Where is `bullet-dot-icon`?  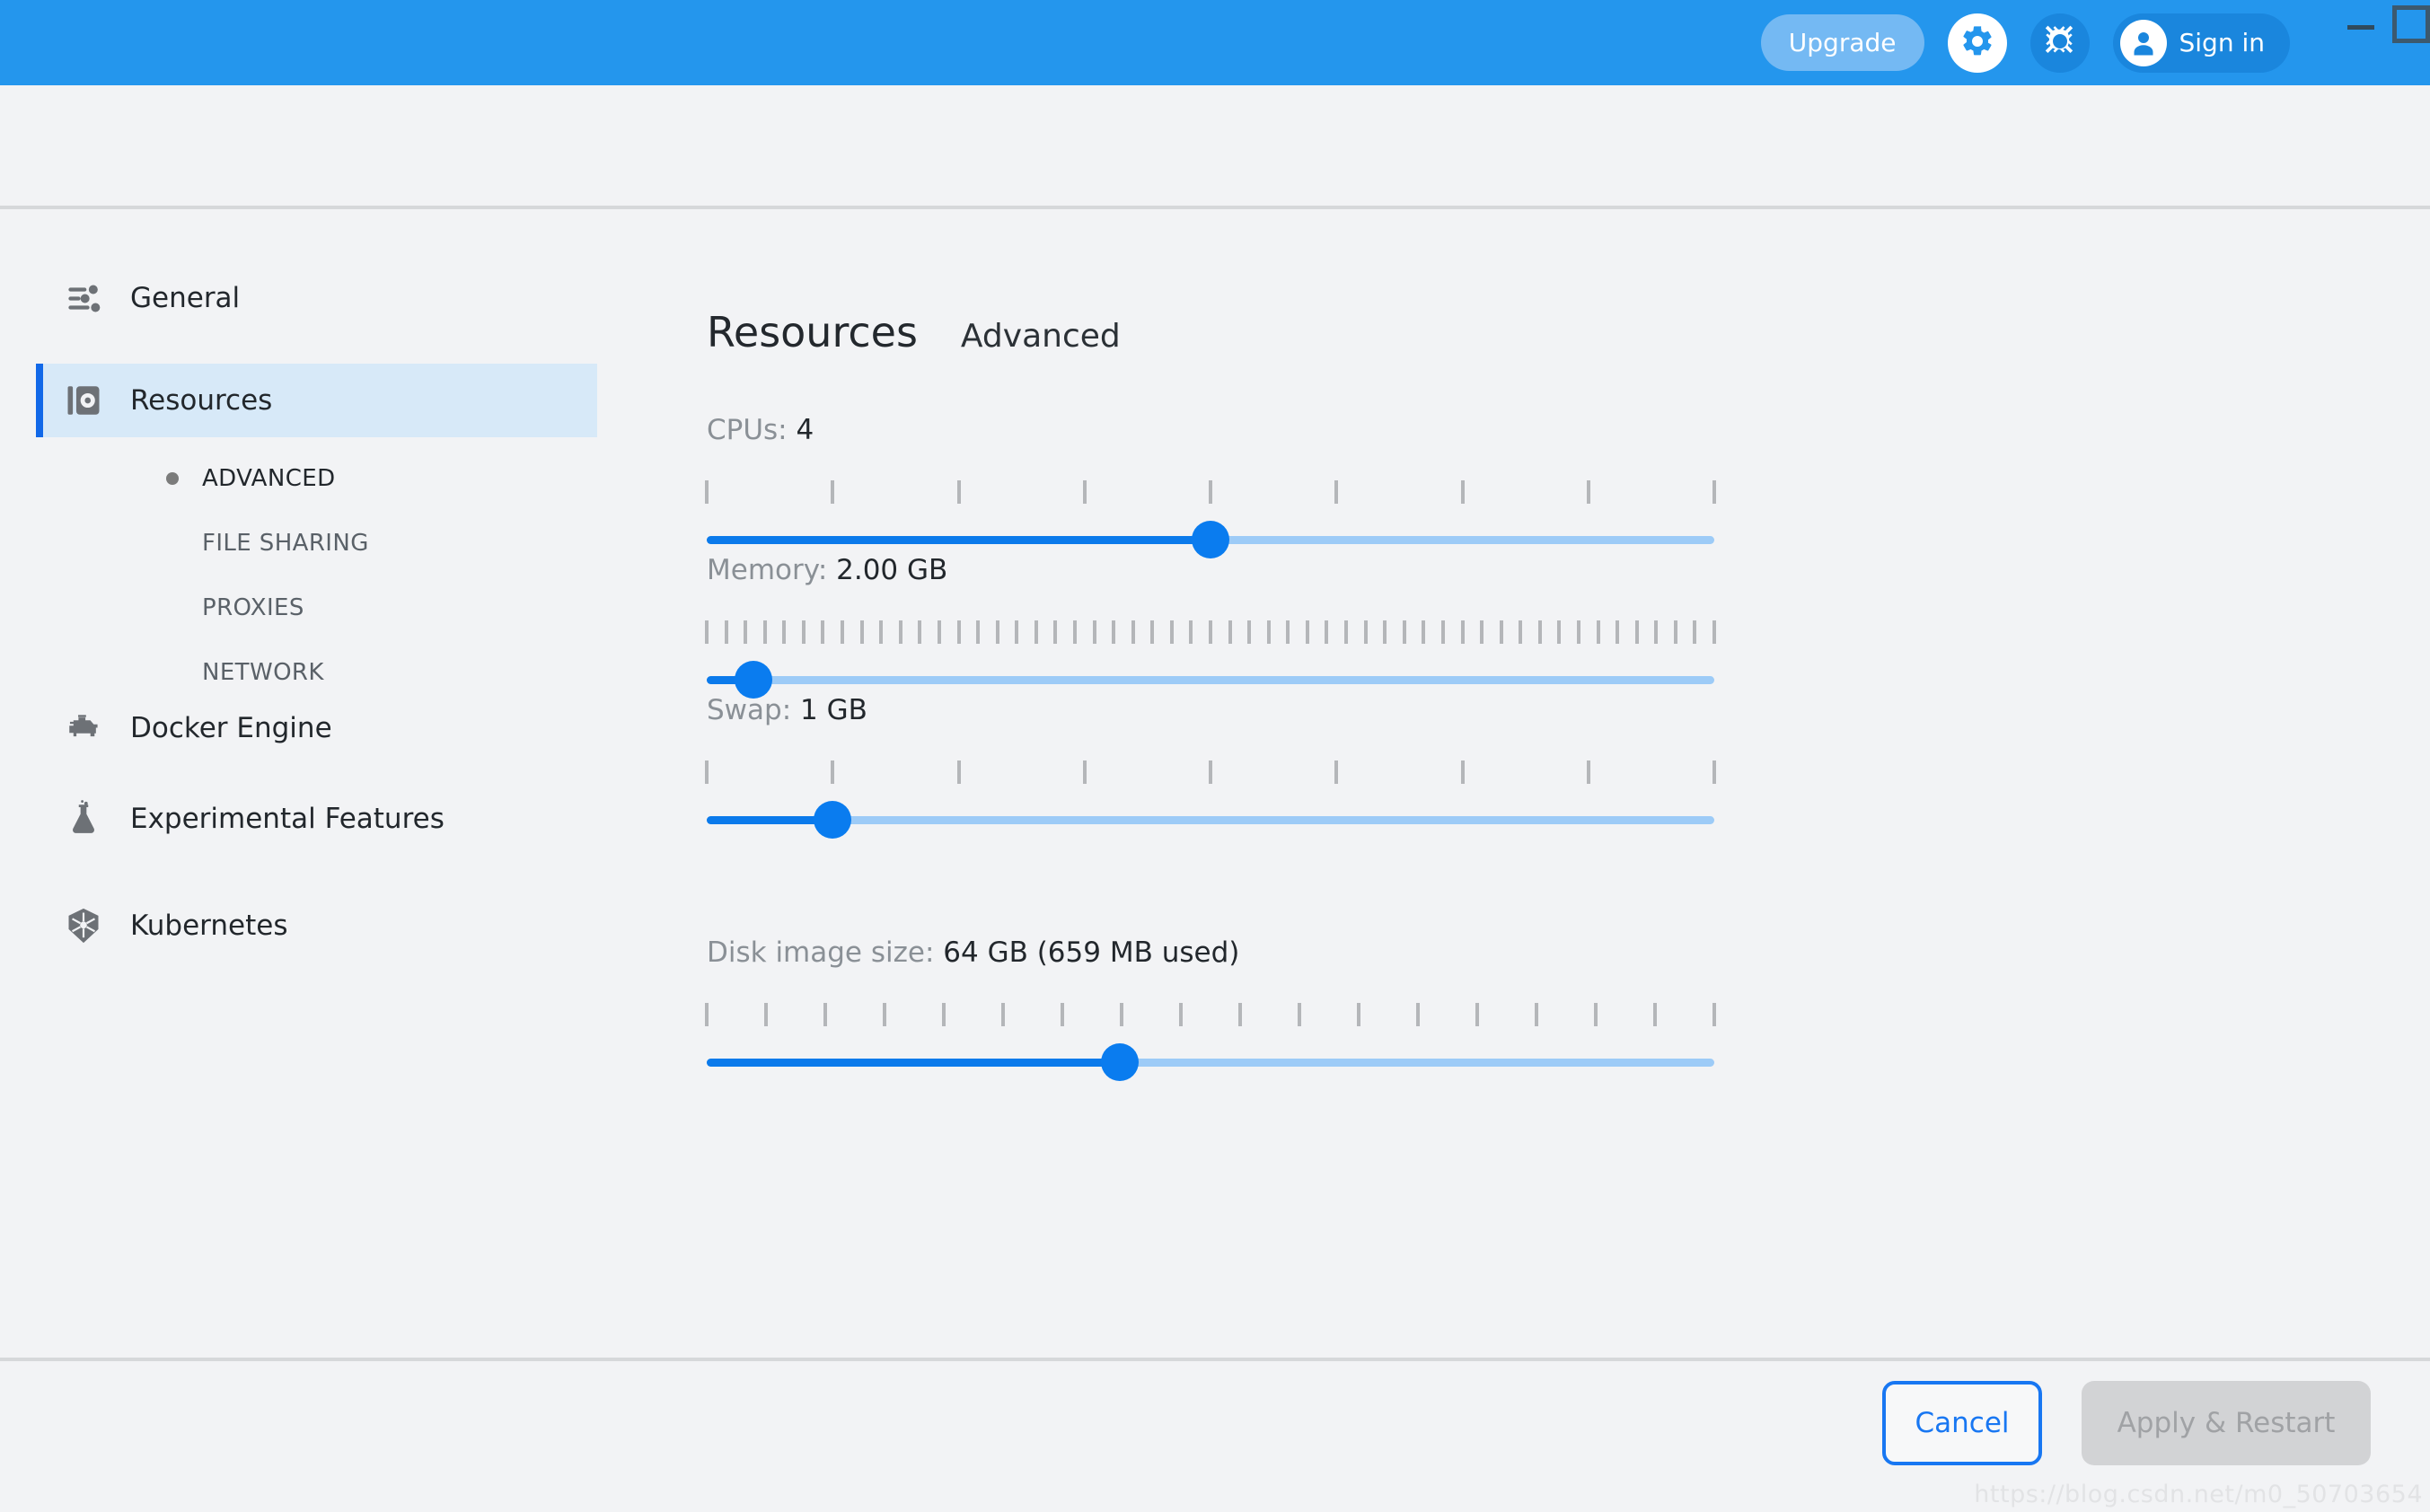 bullet-dot-icon is located at coordinates (184, 478).